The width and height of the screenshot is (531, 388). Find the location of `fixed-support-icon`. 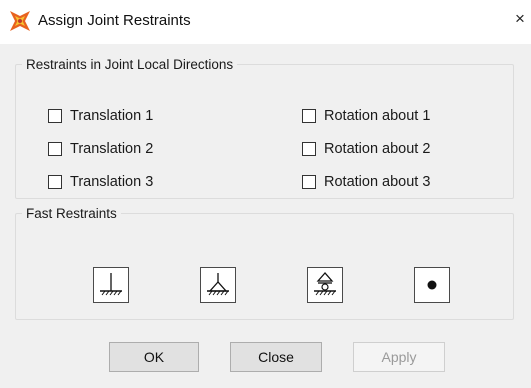

fixed-support-icon is located at coordinates (111, 284).